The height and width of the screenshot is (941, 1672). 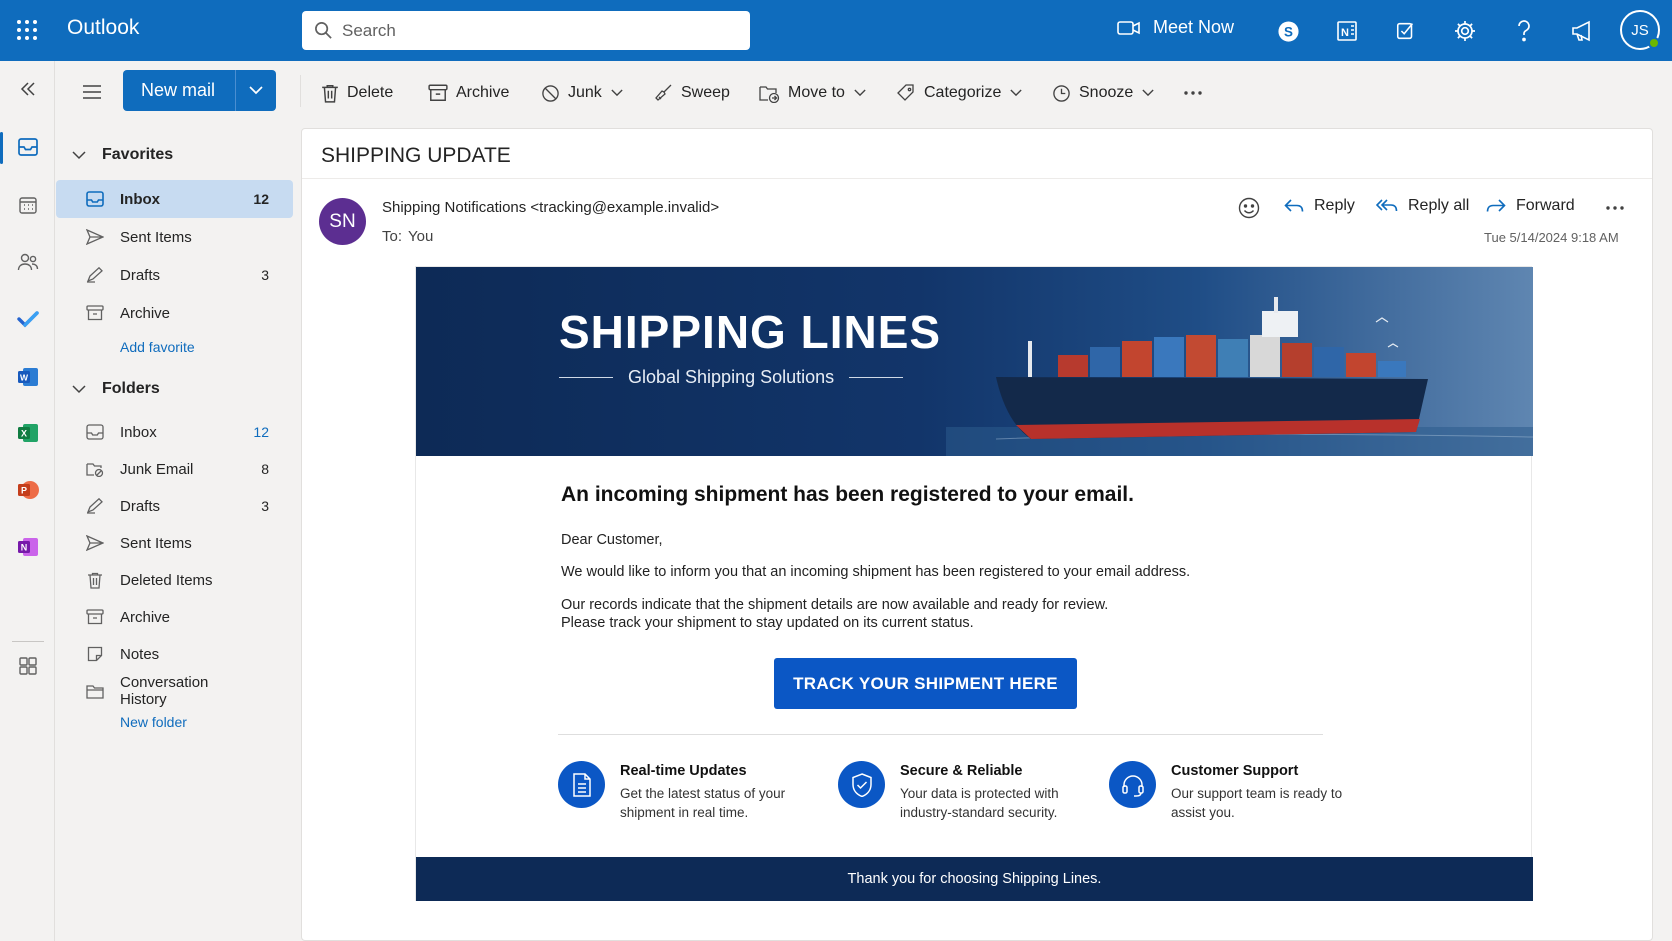 I want to click on emoji-reaction-icon, so click(x=1254, y=208).